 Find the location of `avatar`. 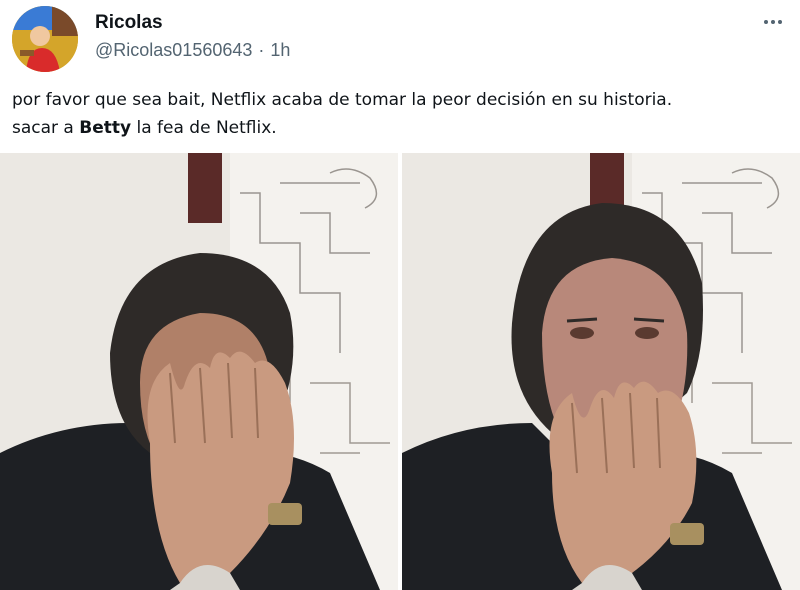

avatar is located at coordinates (45, 39).